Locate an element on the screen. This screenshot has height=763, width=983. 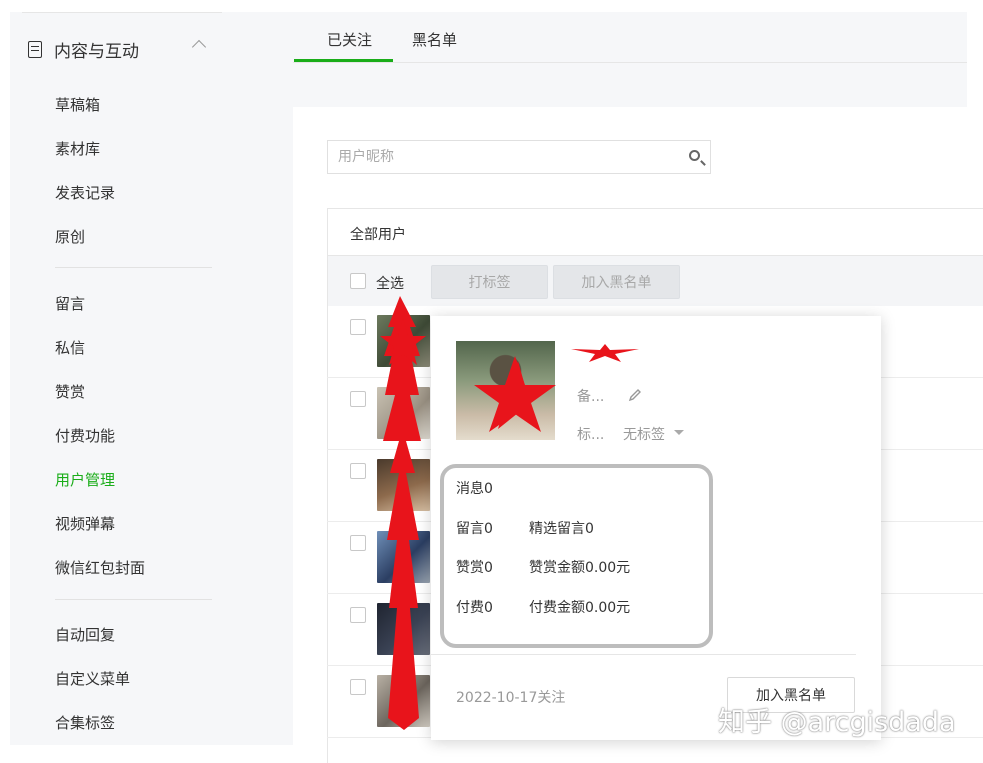
tag-select: 无标签 is located at coordinates (644, 434).